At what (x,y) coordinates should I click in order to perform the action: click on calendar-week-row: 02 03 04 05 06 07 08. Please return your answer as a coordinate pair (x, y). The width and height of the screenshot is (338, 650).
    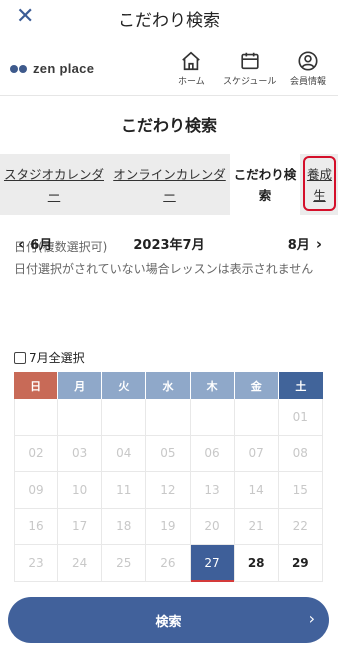
    Looking at the image, I should click on (168, 453).